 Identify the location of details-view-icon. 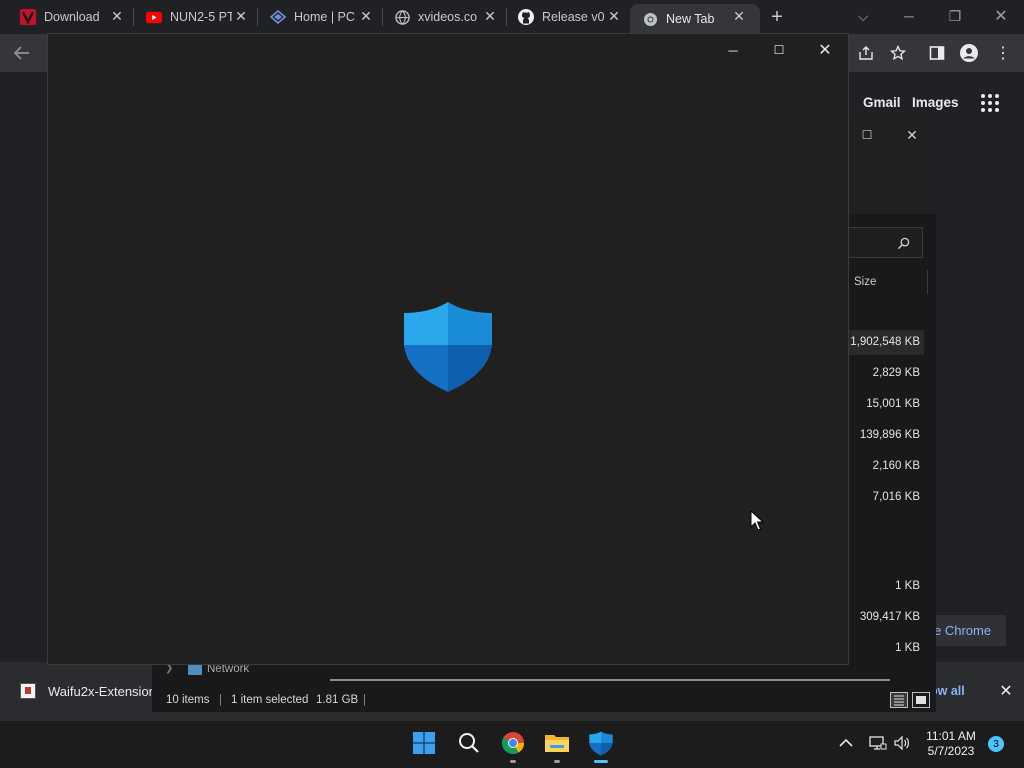
(899, 700).